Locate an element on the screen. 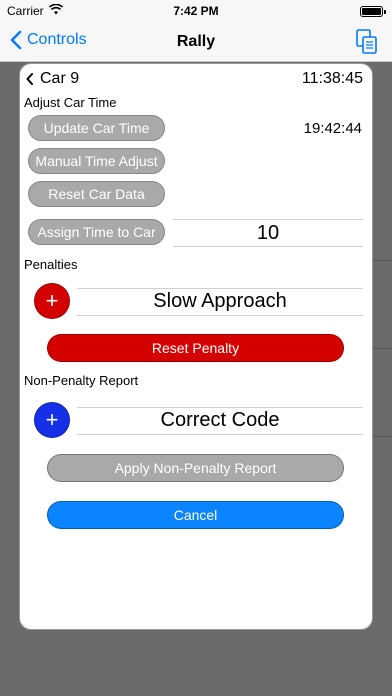 Image resolution: width=392 pixels, height=696 pixels. non-penalty-report-label: Non-Penalty Report is located at coordinates (81, 380).